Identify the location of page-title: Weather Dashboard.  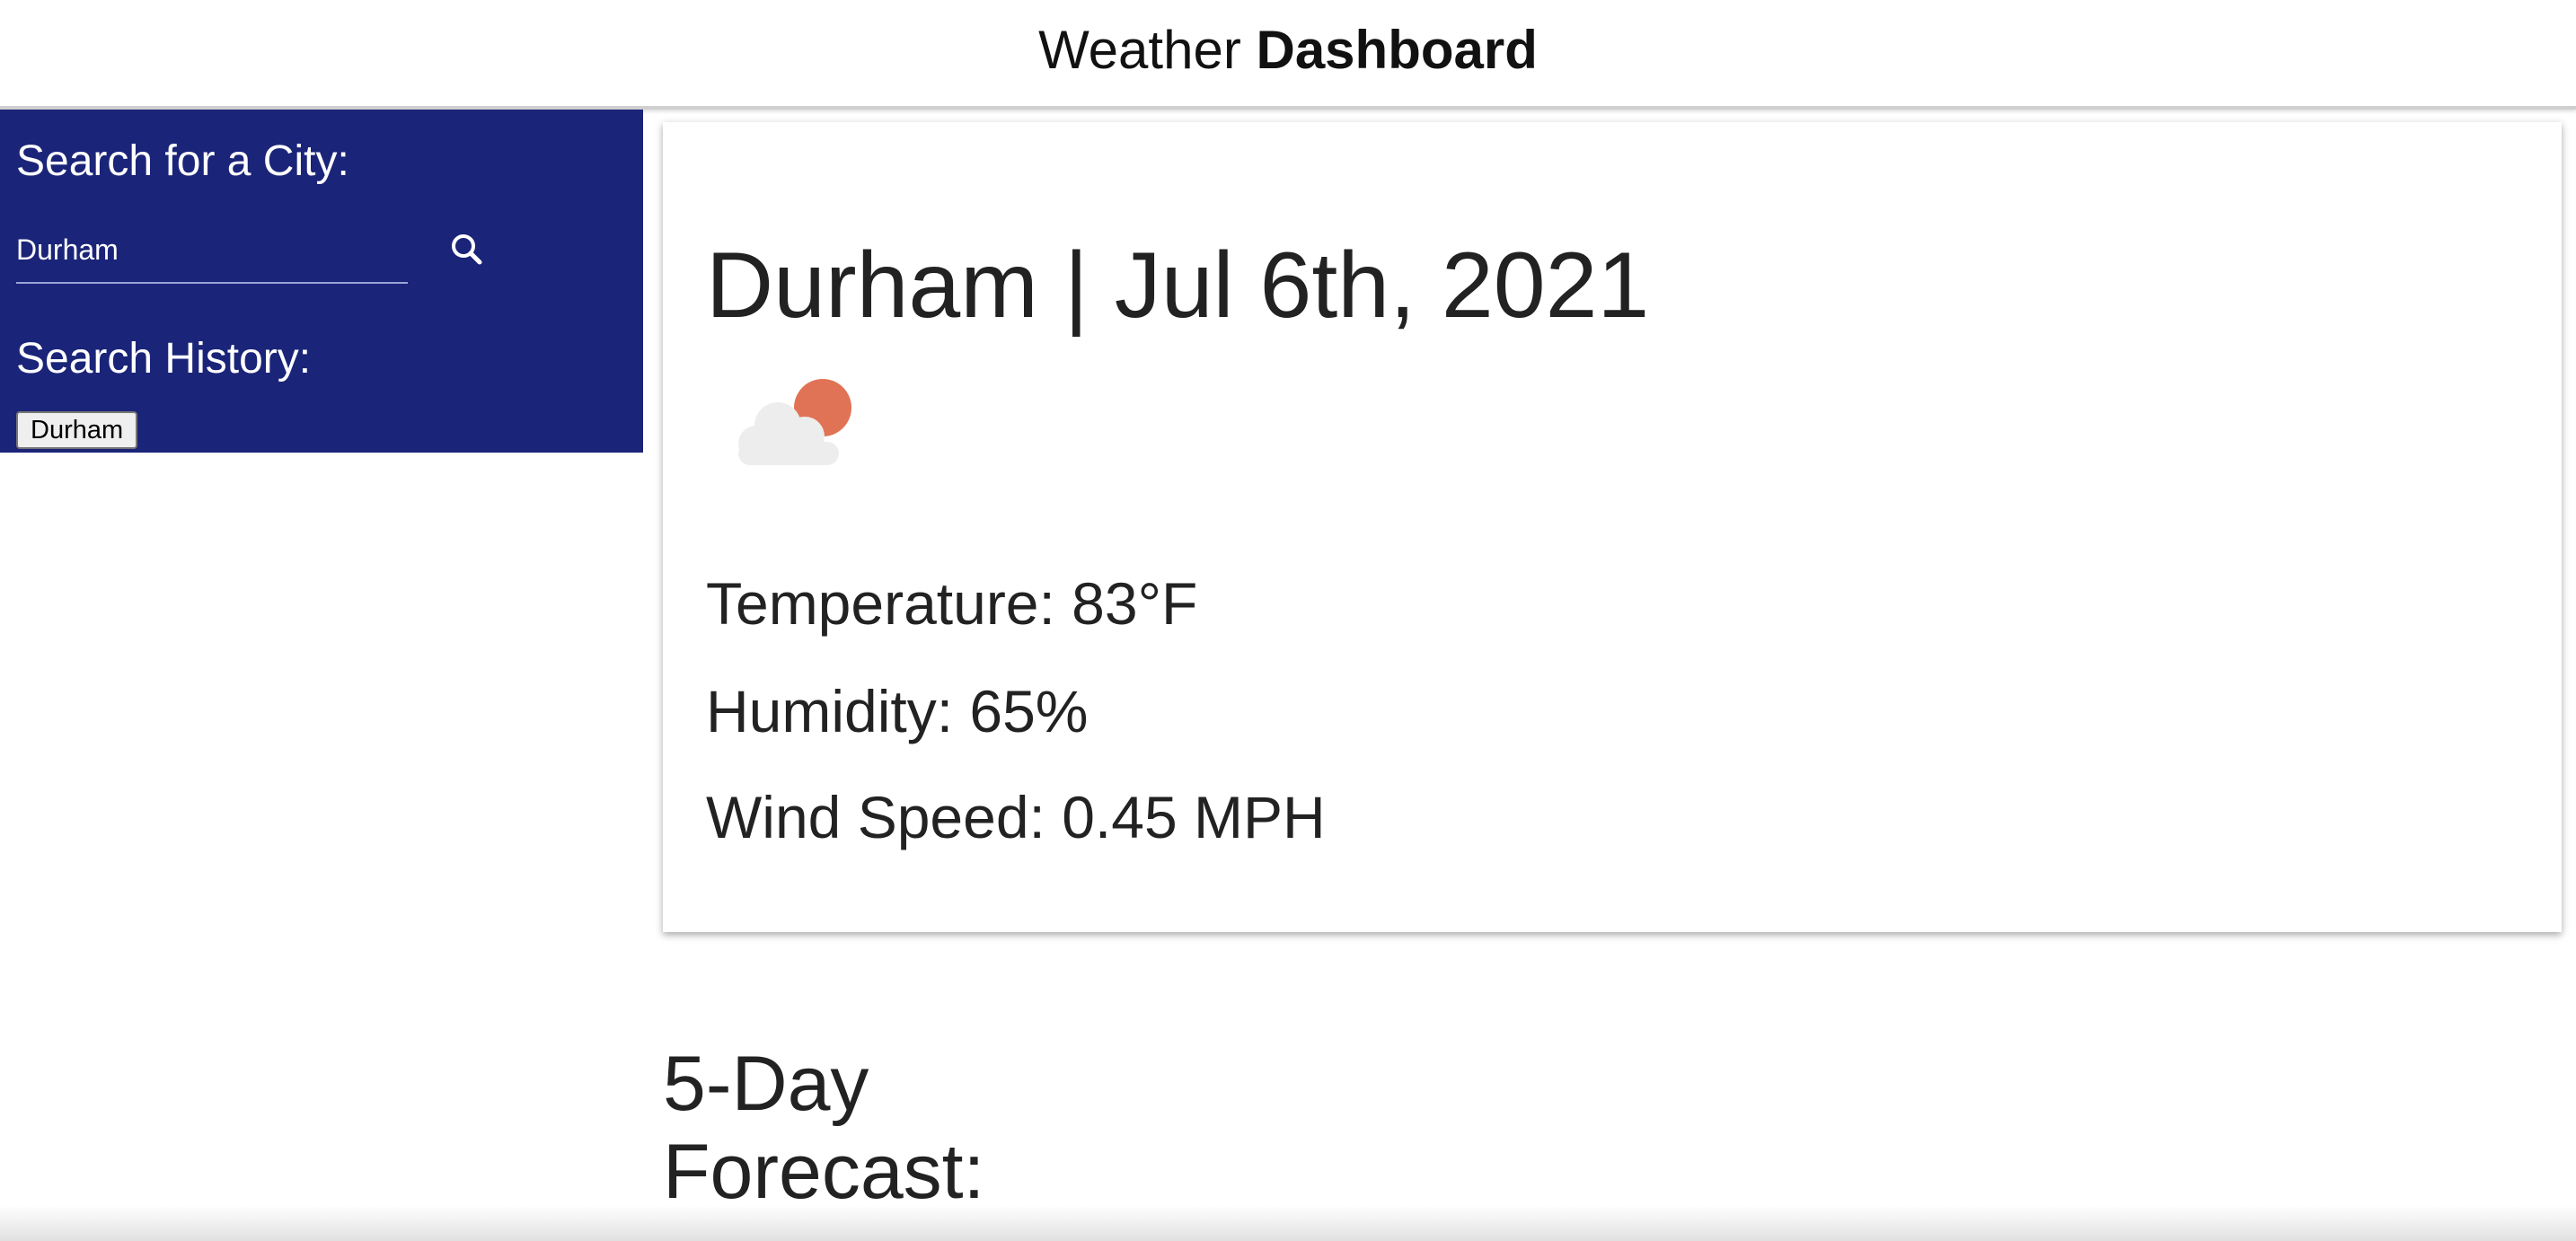
(1288, 50).